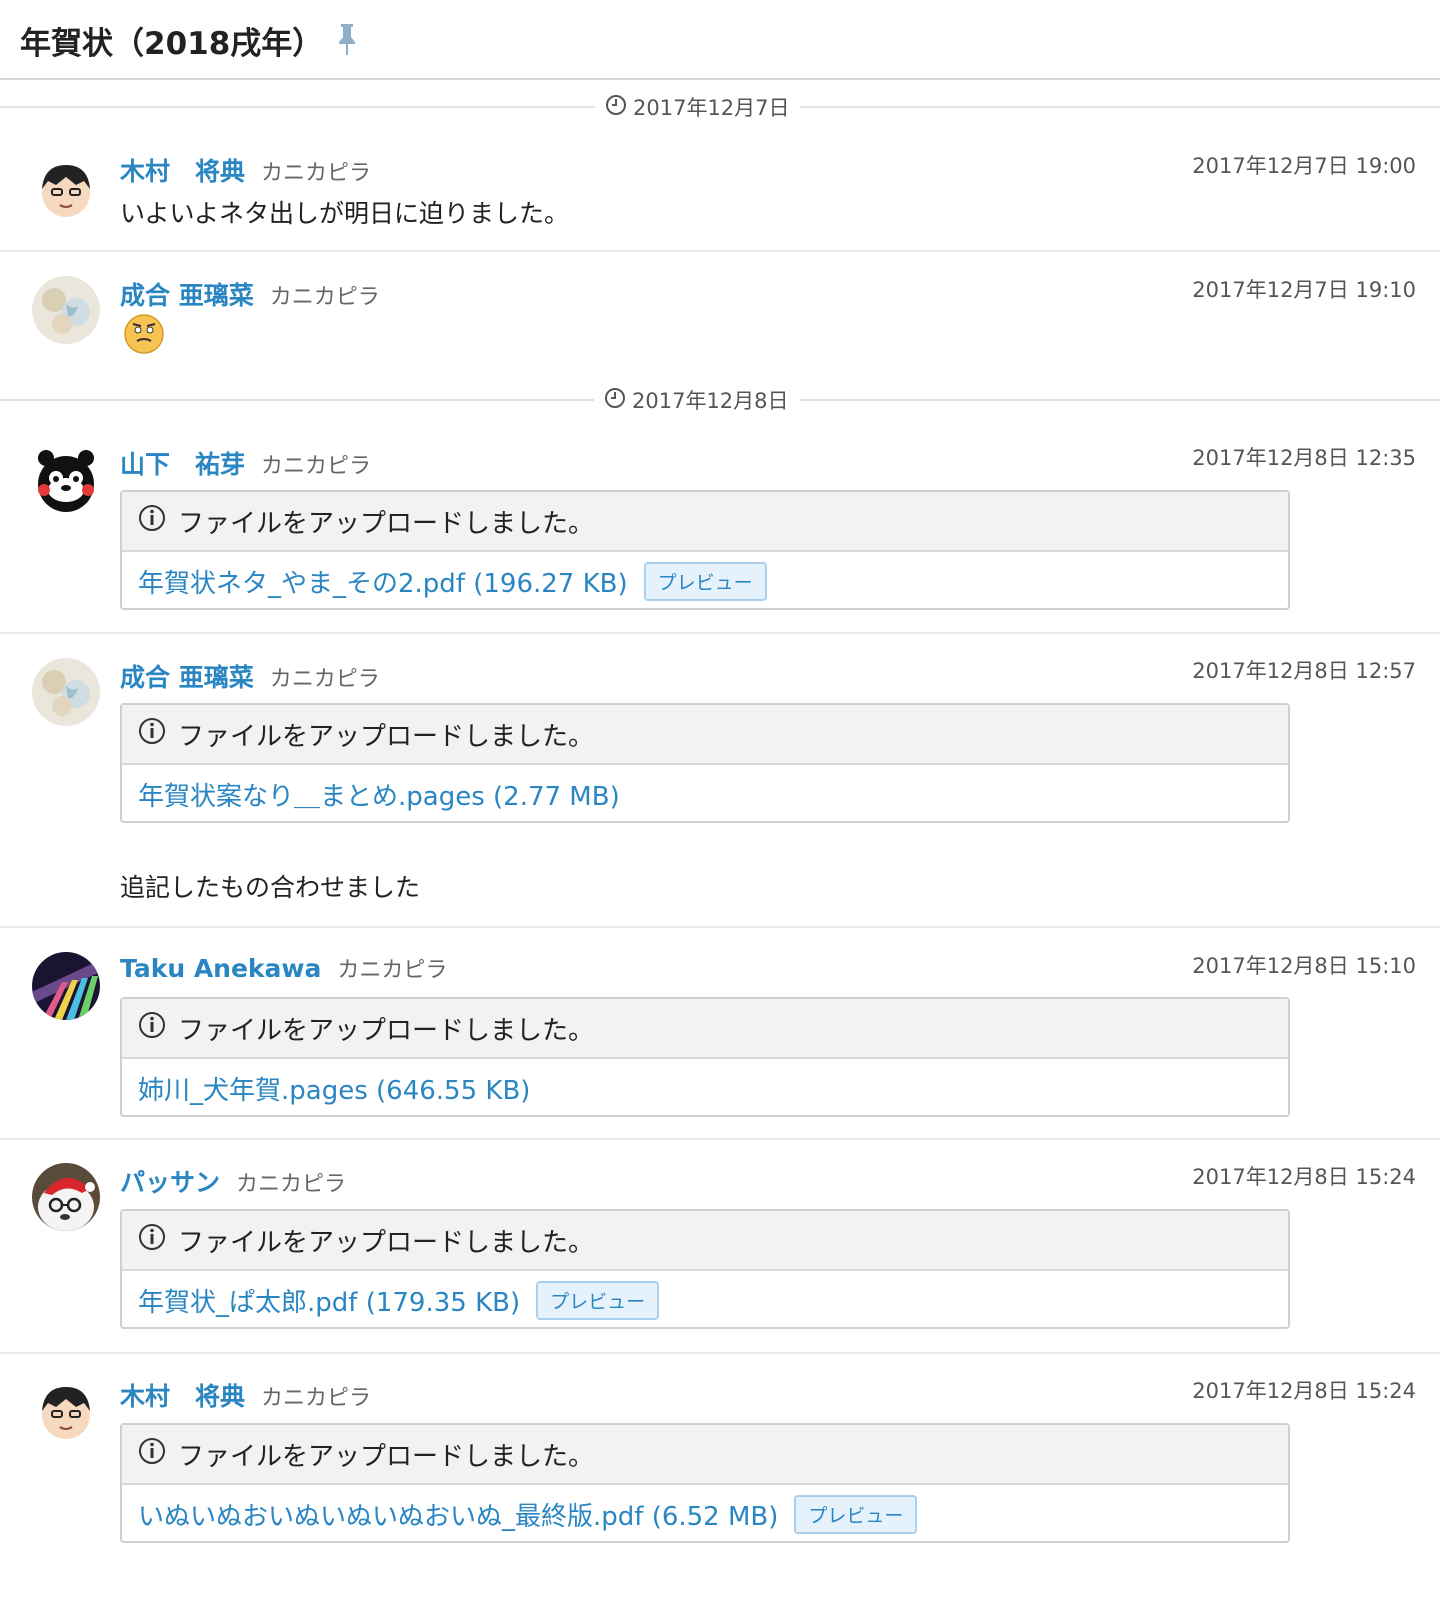  What do you see at coordinates (1304, 457) in the screenshot?
I see `timestamp: 2017年12月8日 12:35` at bounding box center [1304, 457].